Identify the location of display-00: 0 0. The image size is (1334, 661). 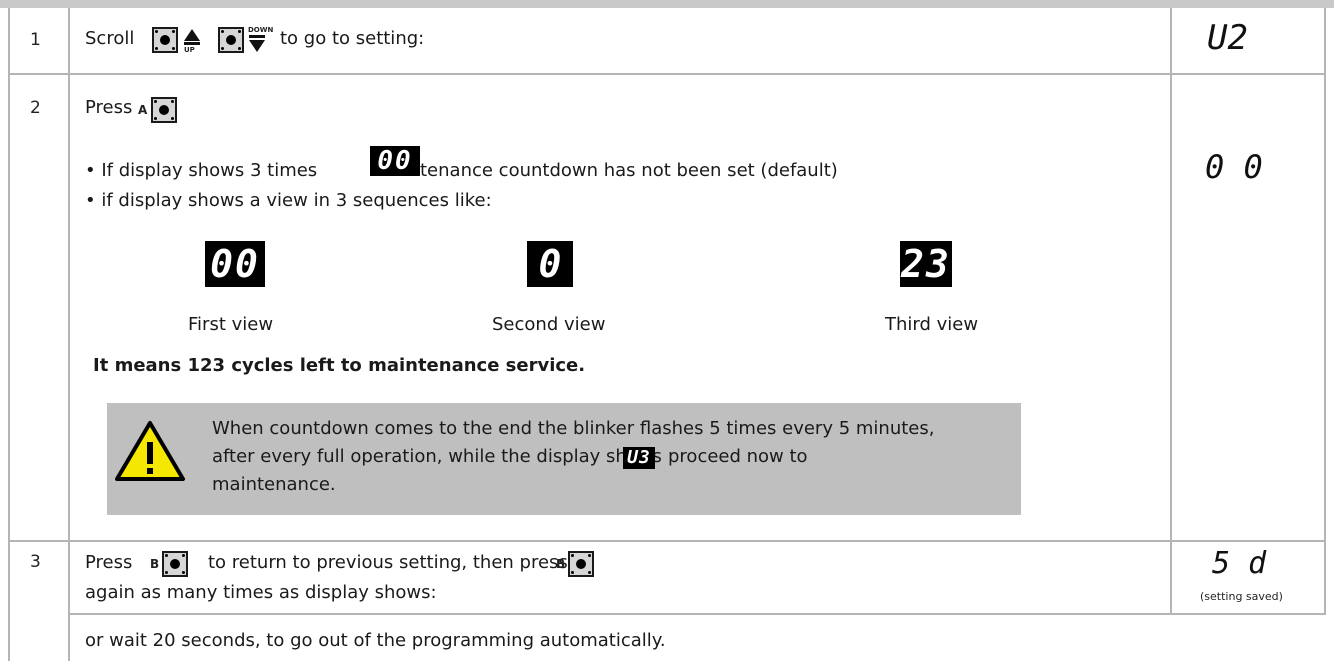
(1234, 167).